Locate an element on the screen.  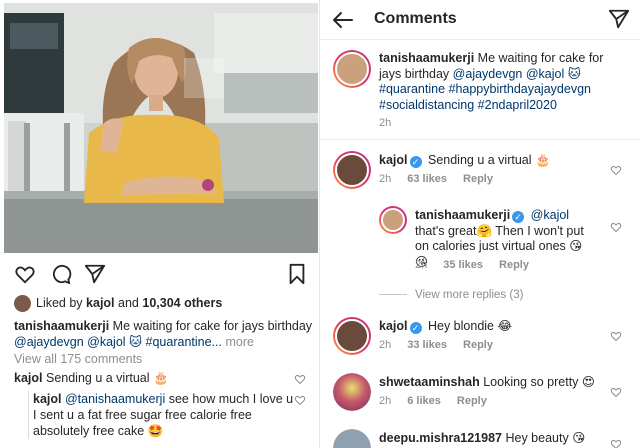
comments-header: Comments is located at coordinates (480, 20).